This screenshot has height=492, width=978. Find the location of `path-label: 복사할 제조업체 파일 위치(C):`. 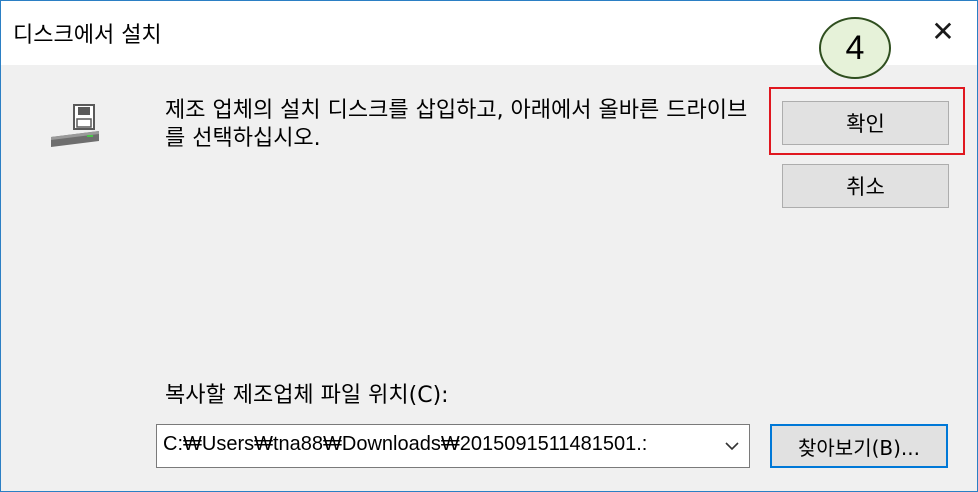

path-label: 복사할 제조업체 파일 위치(C): is located at coordinates (307, 395).